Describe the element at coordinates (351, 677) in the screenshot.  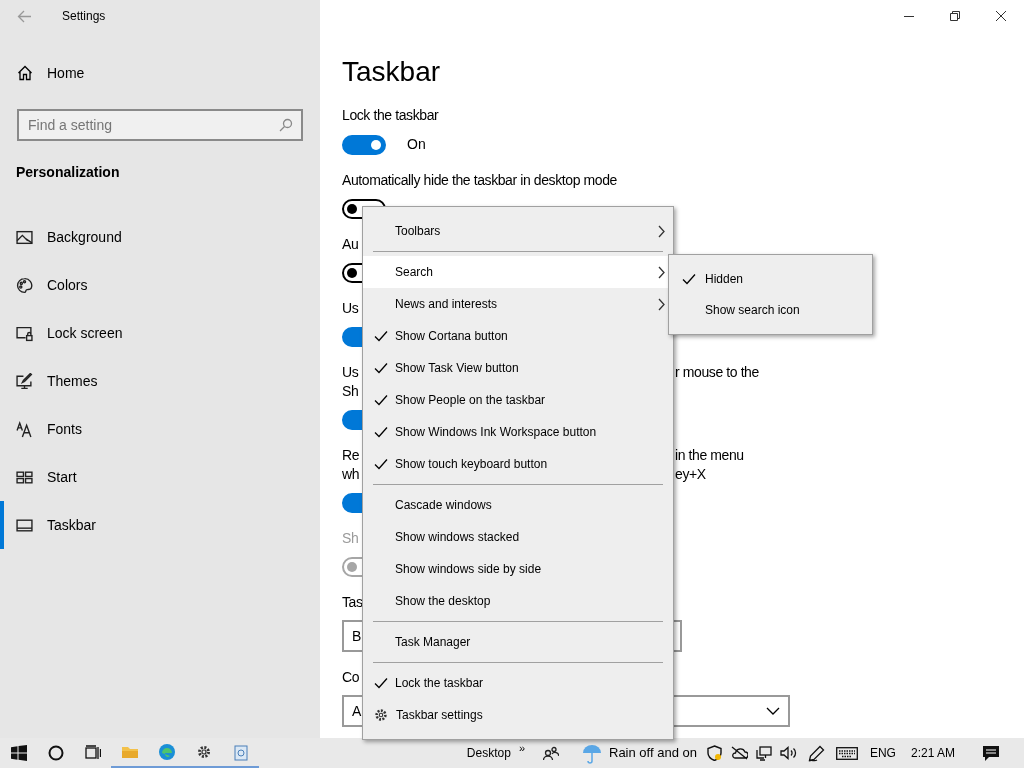
I see `setting-label: Co` at that location.